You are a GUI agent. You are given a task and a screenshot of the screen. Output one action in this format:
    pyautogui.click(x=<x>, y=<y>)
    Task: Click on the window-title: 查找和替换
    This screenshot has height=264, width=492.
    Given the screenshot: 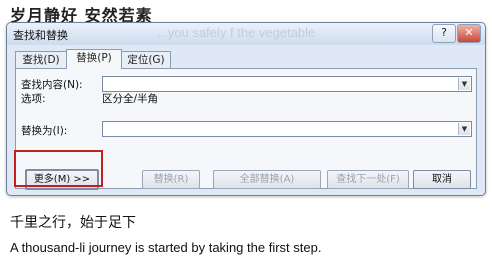 What is the action you would take?
    pyautogui.click(x=40, y=35)
    